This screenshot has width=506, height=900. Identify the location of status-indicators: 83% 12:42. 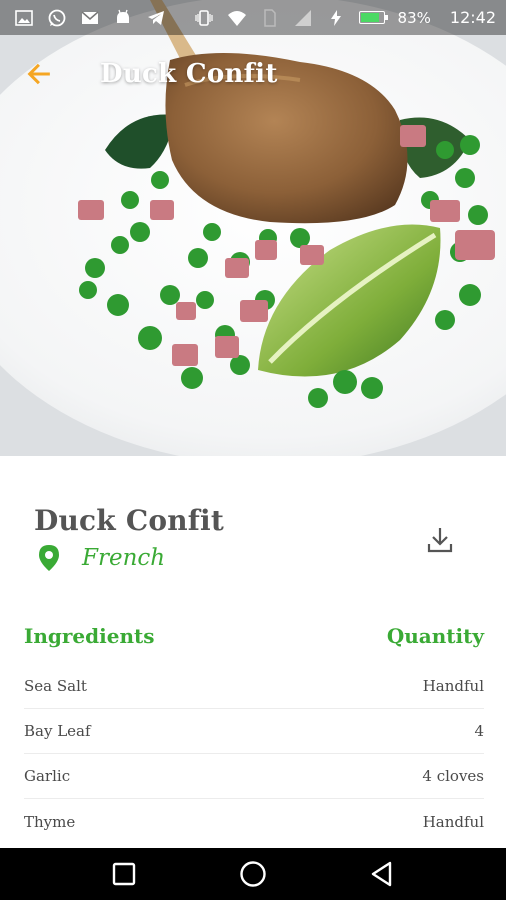
(345, 18).